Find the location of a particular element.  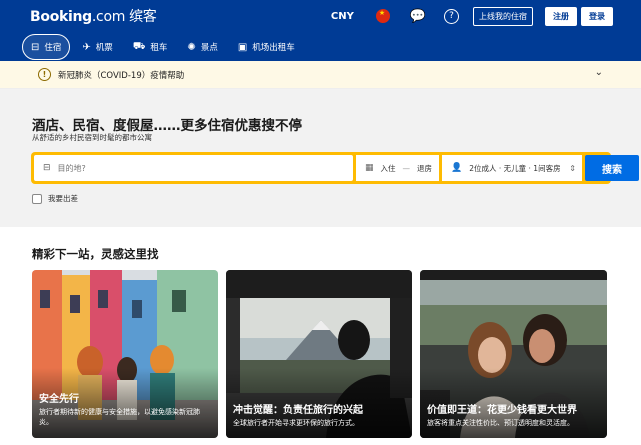

date-picker: ▦ 入住 — 退房 is located at coordinates (397, 168).